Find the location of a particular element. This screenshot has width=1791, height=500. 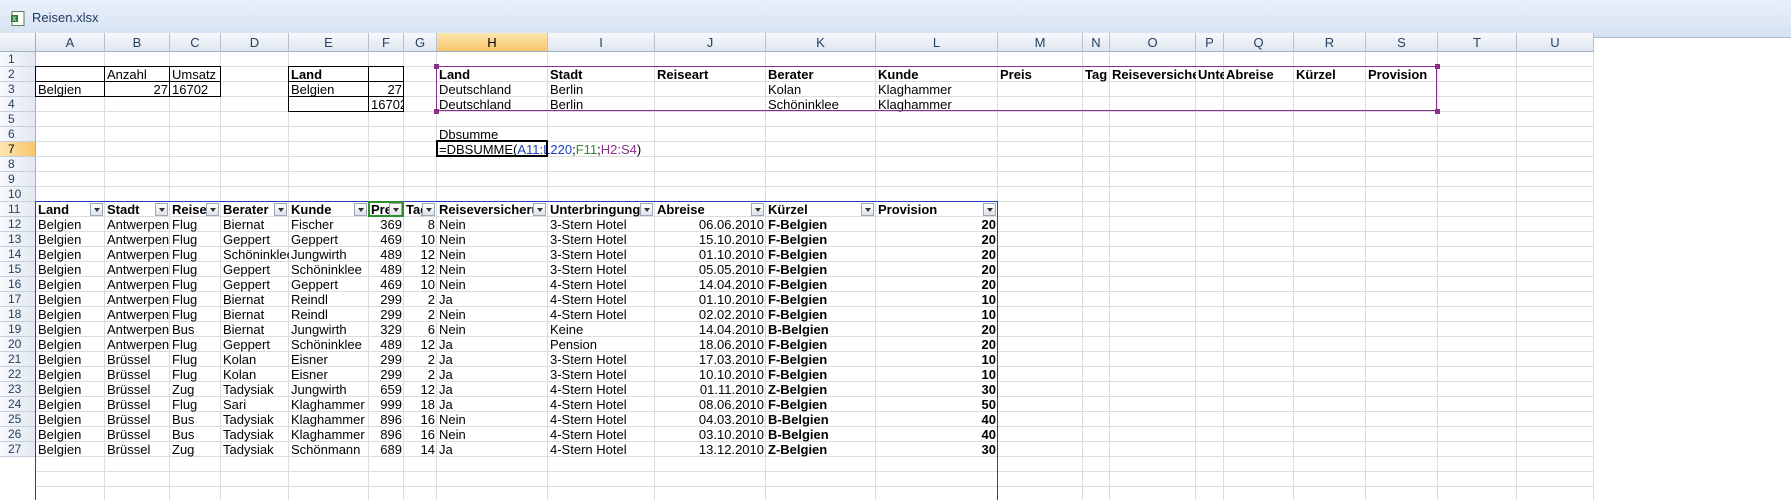

column-header-C: C is located at coordinates (195, 42).